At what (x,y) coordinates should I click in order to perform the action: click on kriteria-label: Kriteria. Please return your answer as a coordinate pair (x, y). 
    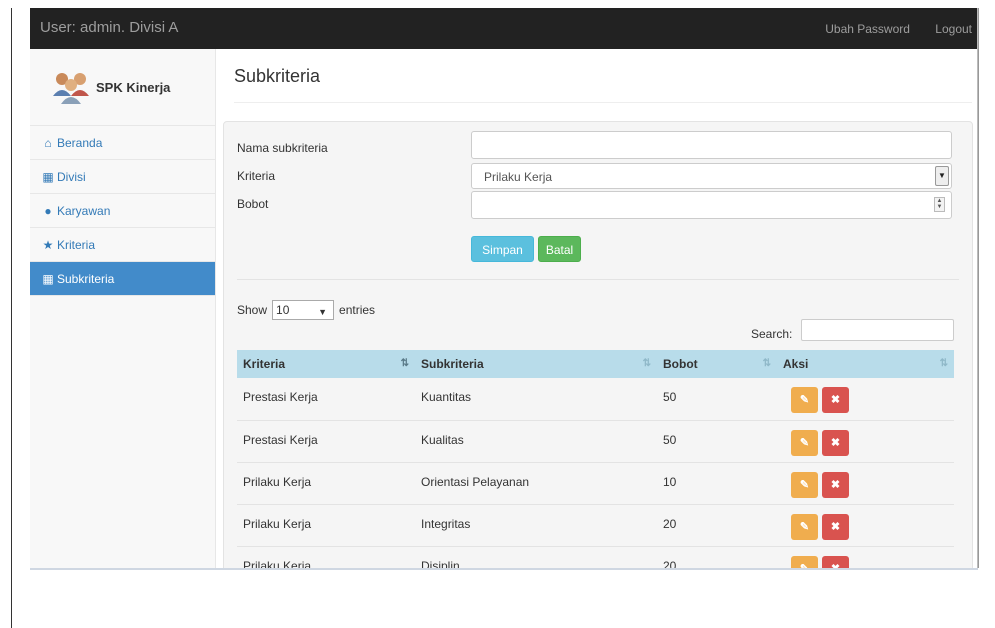
    Looking at the image, I should click on (256, 176).